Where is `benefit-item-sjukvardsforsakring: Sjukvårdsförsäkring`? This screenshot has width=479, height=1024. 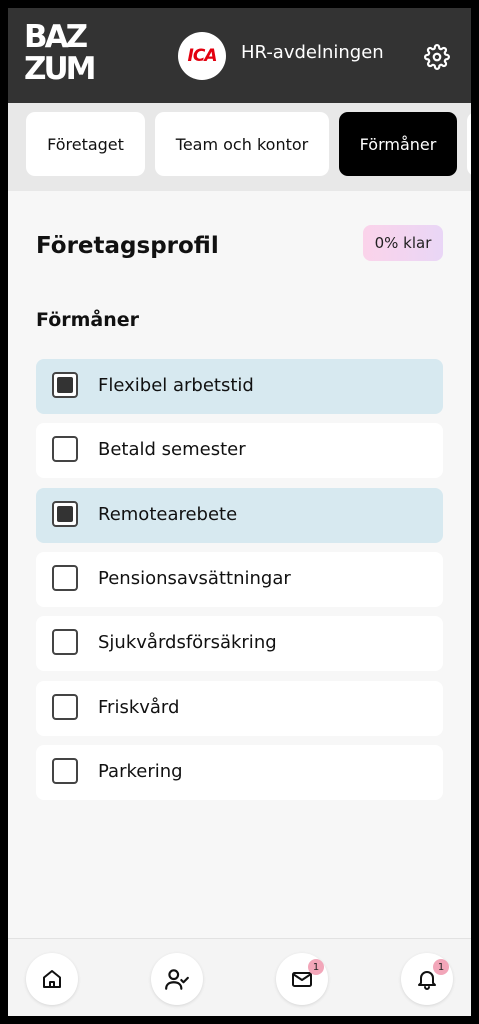 benefit-item-sjukvardsforsakring: Sjukvårdsförsäkring is located at coordinates (239, 643).